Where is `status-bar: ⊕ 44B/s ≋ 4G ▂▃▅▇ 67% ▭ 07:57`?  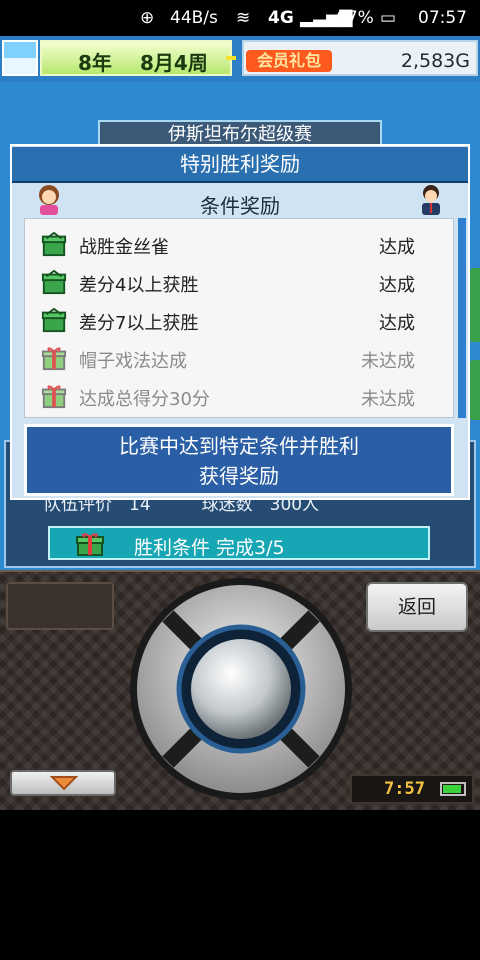 status-bar: ⊕ 44B/s ≋ 4G ▂▃▅▇ 67% ▭ 07:57 is located at coordinates (240, 18).